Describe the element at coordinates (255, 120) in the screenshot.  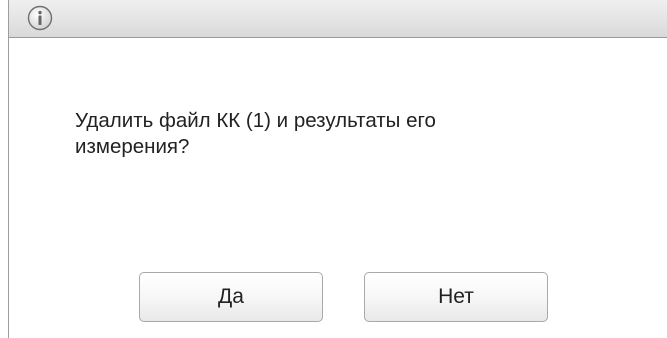
I see `dialog-message-line1: Удалить файл КК (1) и результаты его` at that location.